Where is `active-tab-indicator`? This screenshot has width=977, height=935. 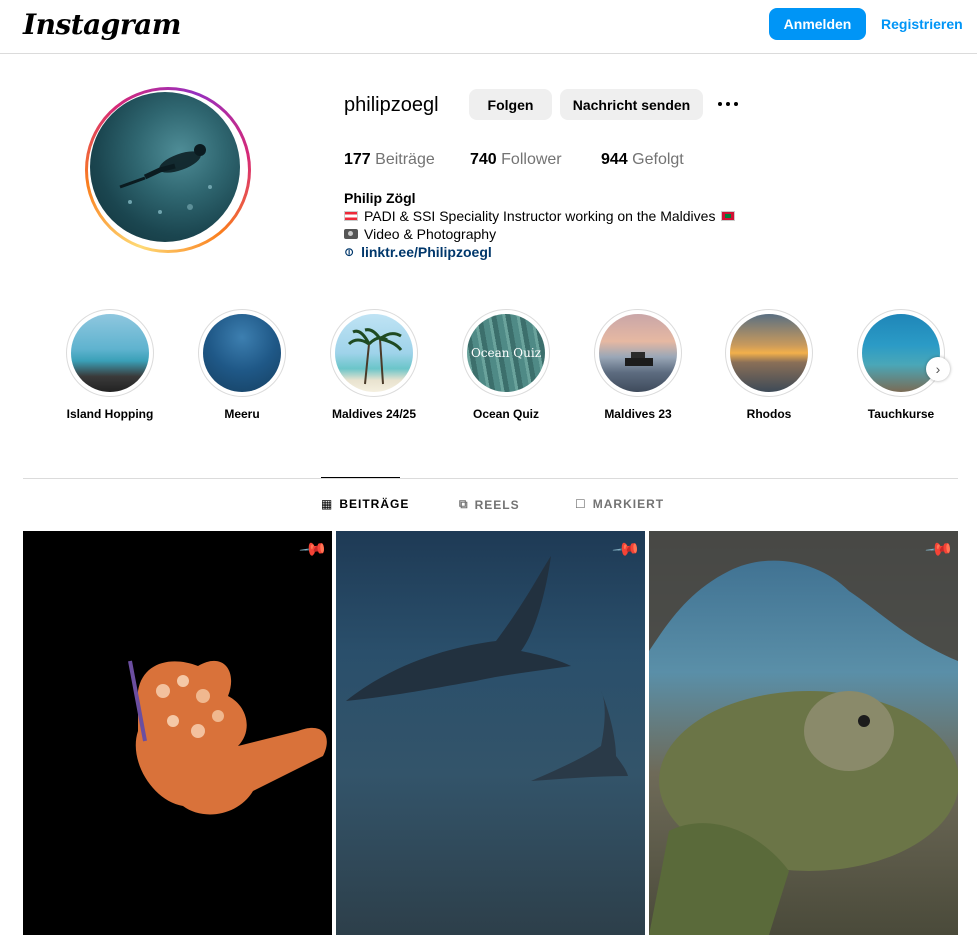
active-tab-indicator is located at coordinates (360, 477).